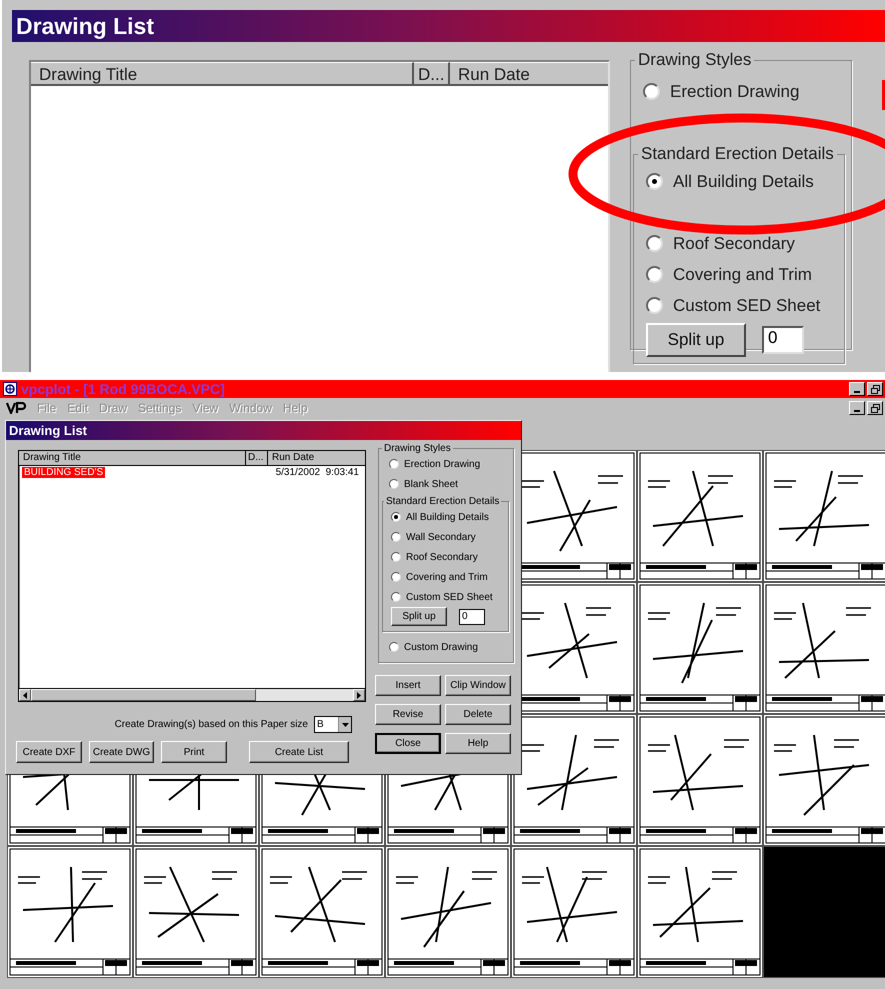  What do you see at coordinates (408, 743) in the screenshot?
I see `dialog-button: Close` at bounding box center [408, 743].